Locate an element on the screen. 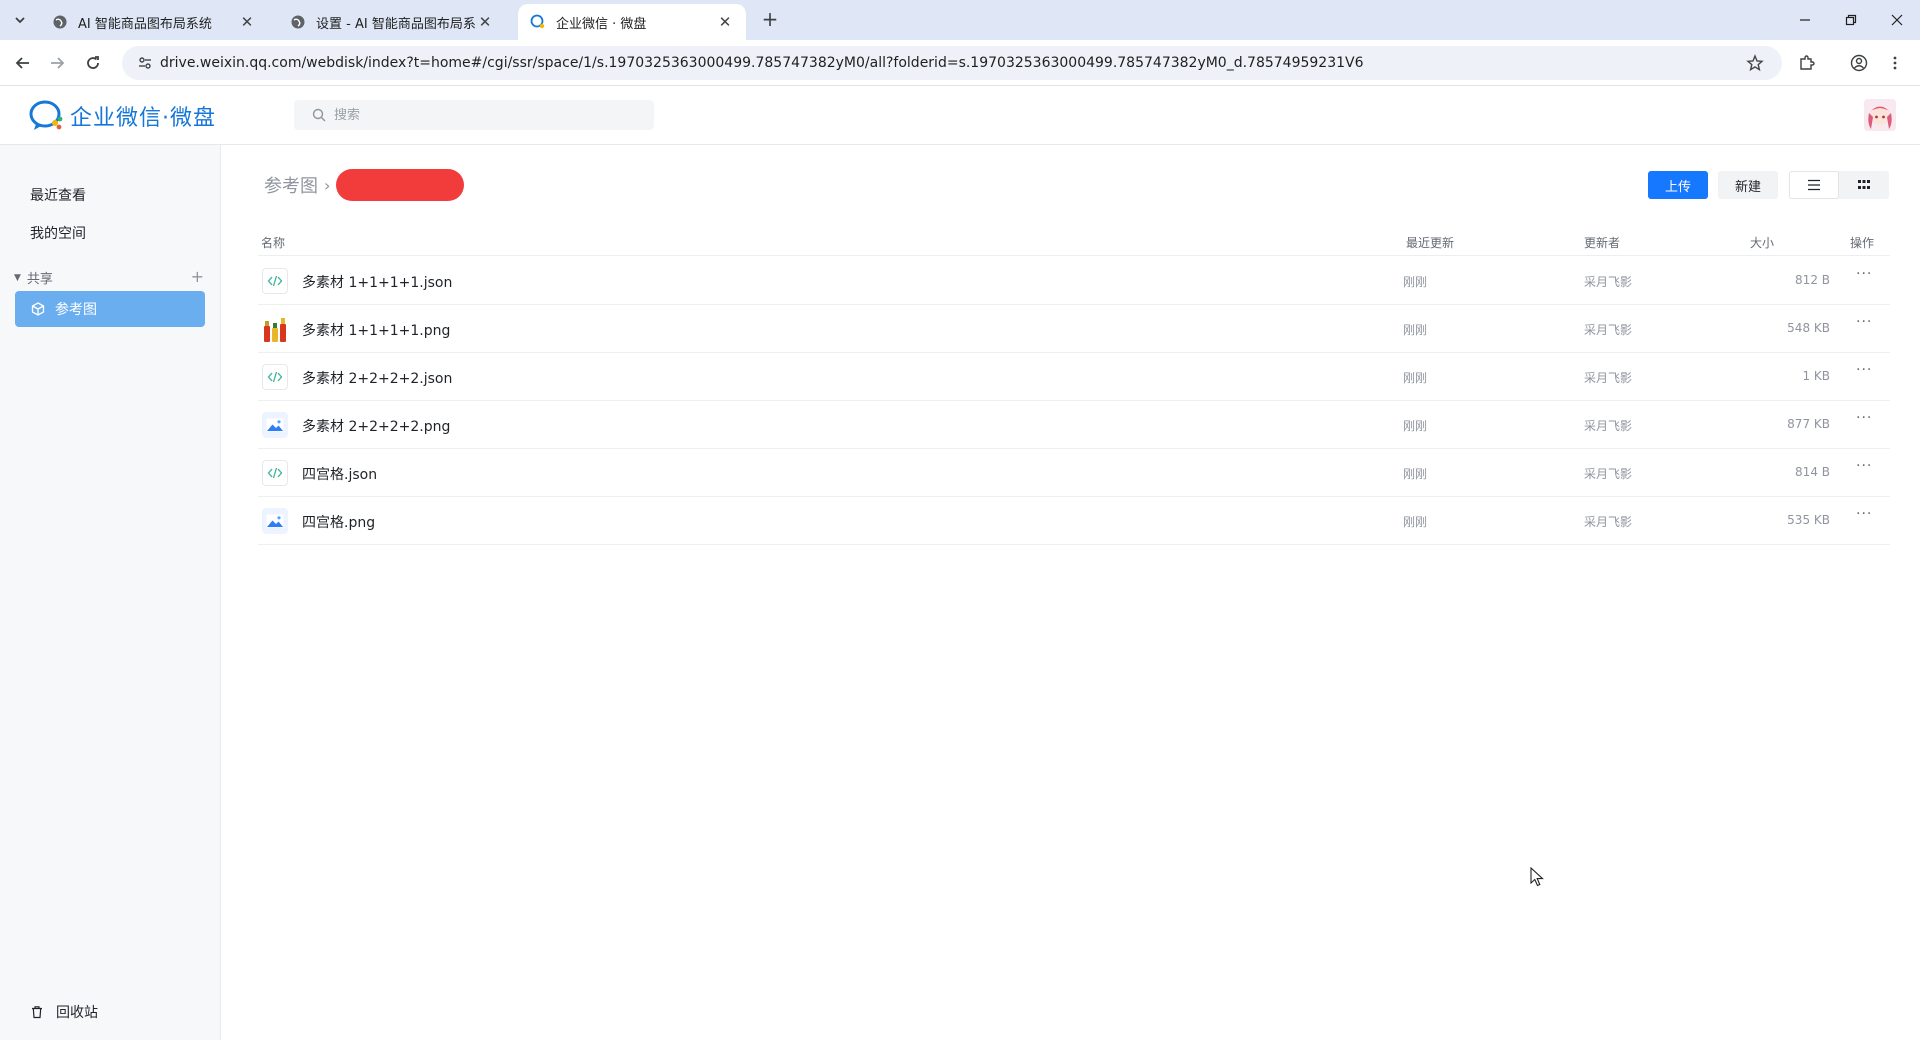 The height and width of the screenshot is (1040, 1920). sidebar-item-my-space: 我的空间 is located at coordinates (58, 233).